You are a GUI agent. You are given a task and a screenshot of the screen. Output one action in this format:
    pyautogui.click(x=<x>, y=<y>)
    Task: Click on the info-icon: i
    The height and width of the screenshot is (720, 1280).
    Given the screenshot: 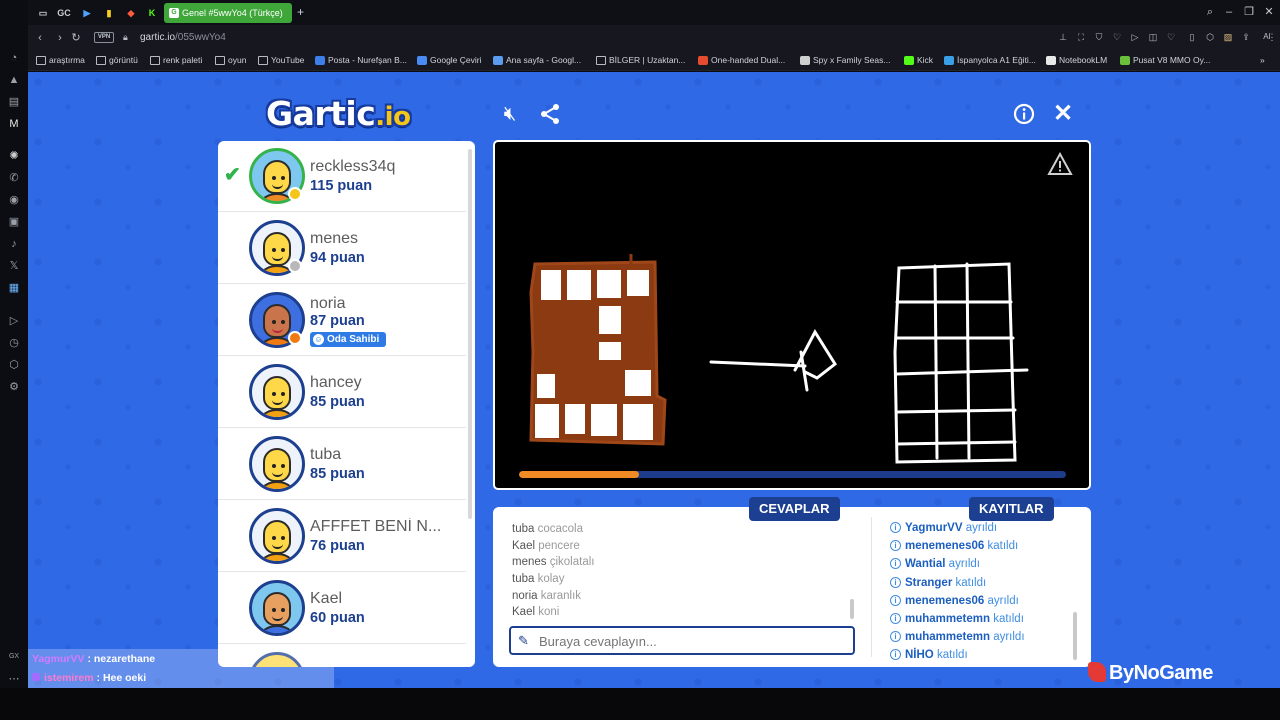 What is the action you would take?
    pyautogui.click(x=895, y=637)
    